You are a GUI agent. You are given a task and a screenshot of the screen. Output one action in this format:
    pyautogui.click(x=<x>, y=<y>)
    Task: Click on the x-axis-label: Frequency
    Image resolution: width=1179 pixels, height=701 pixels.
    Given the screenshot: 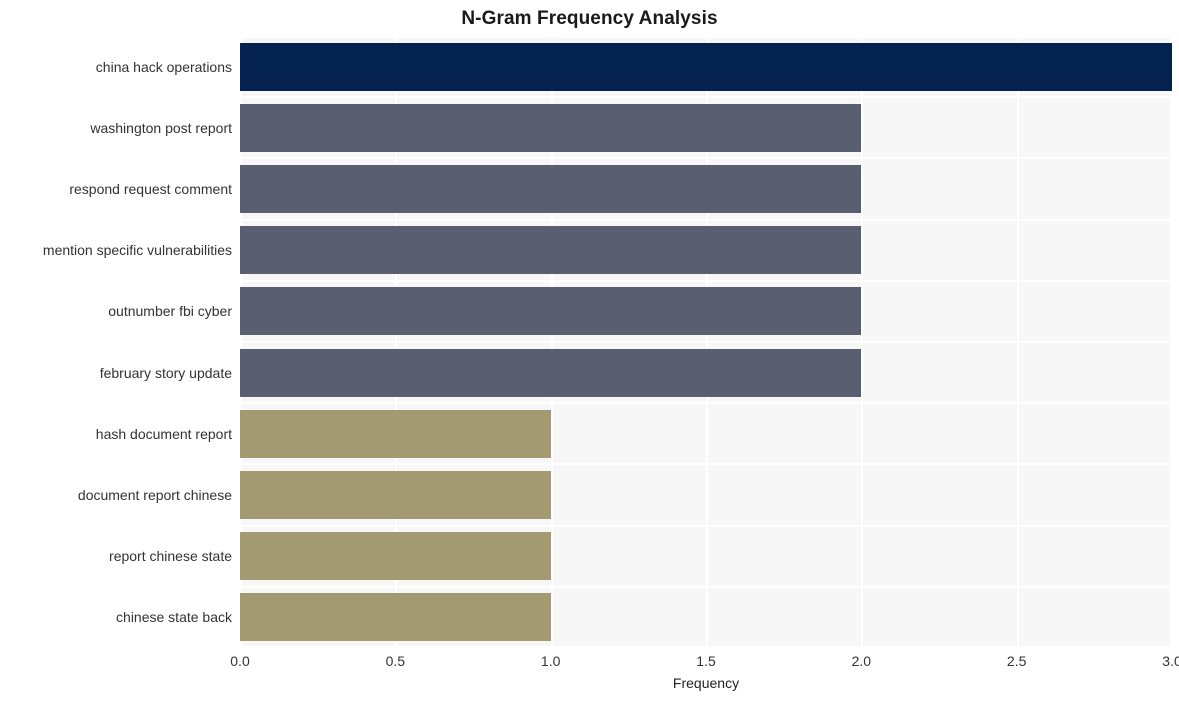 What is the action you would take?
    pyautogui.click(x=706, y=683)
    